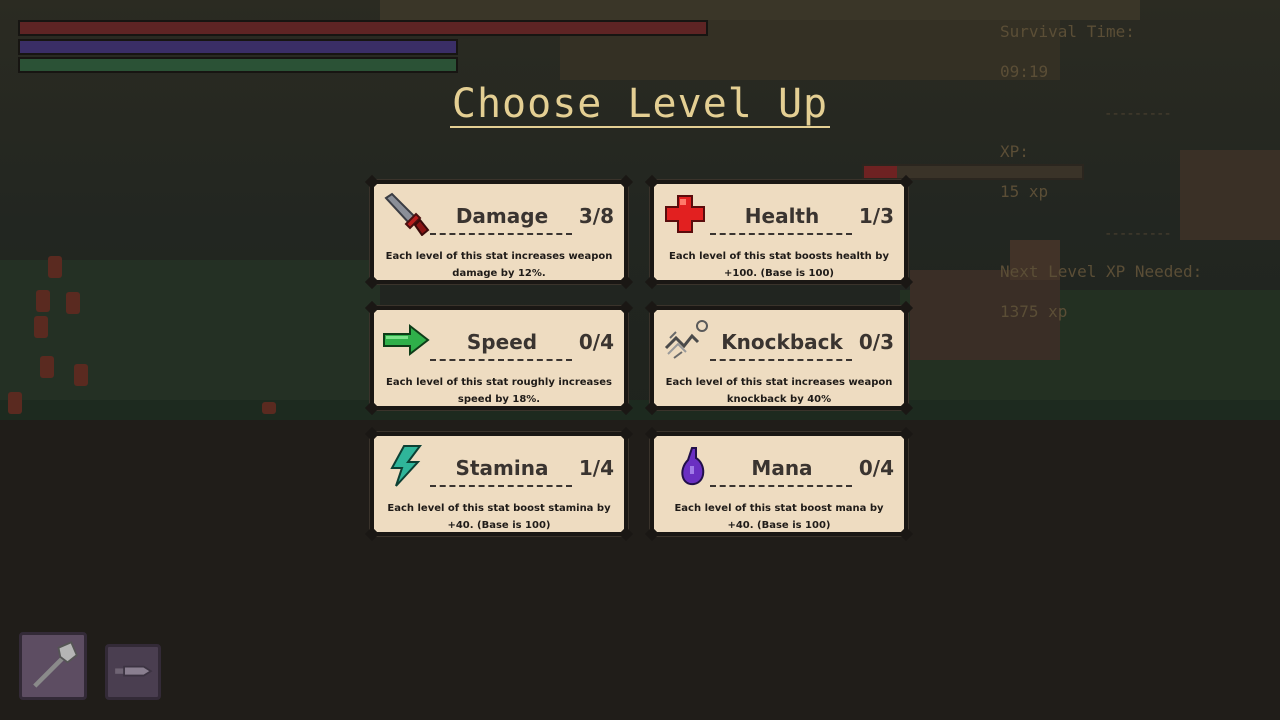  I want to click on xp-label: XP:, so click(1014, 151).